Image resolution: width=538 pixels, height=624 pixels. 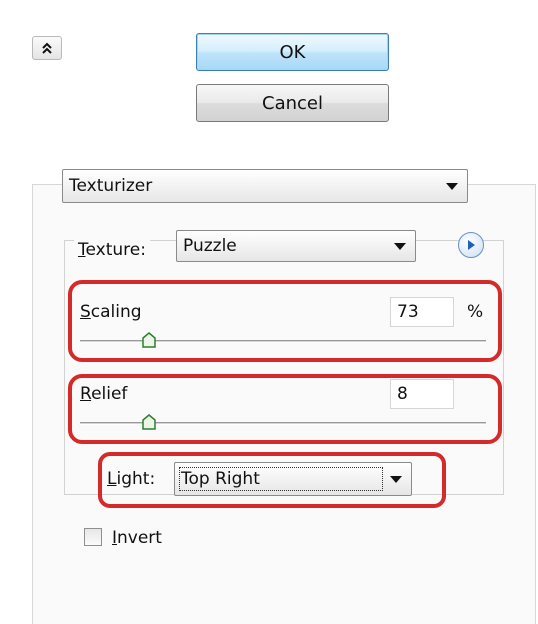 I want to click on texture-menu-button, so click(x=471, y=245).